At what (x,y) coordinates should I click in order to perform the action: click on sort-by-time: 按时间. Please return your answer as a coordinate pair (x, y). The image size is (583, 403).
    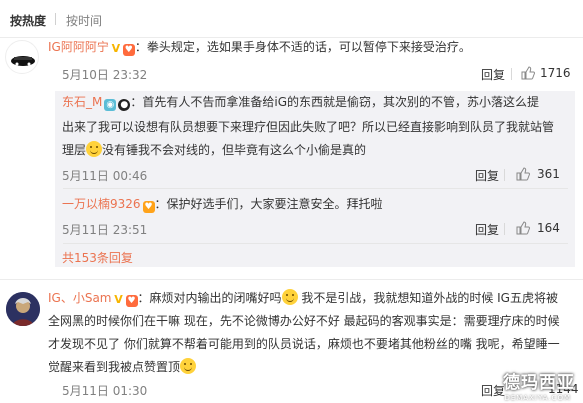
    Looking at the image, I should click on (84, 20).